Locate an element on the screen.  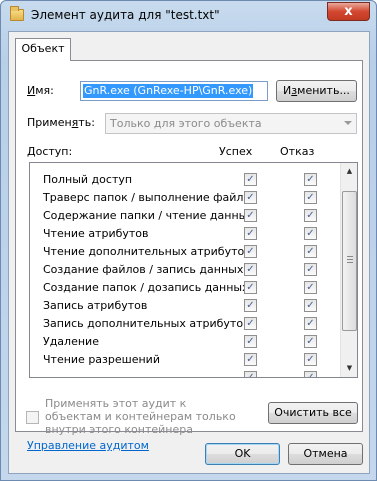
permission-row: Траверс папок / выполнение файлов ✓ ✓ is located at coordinates (185, 198).